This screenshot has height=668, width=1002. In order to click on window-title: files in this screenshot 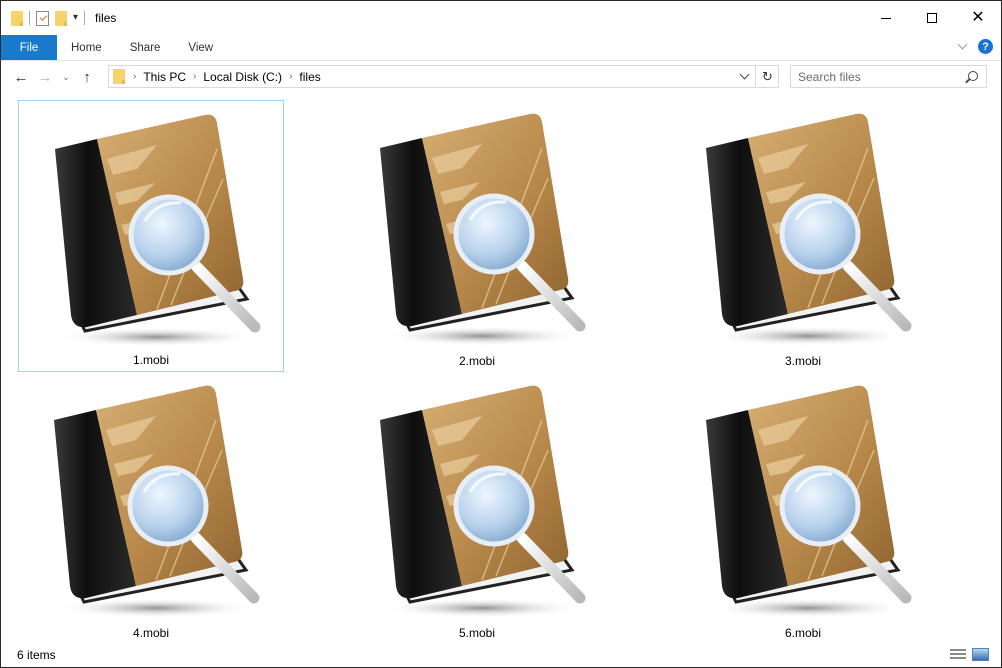, I will do `click(106, 18)`.